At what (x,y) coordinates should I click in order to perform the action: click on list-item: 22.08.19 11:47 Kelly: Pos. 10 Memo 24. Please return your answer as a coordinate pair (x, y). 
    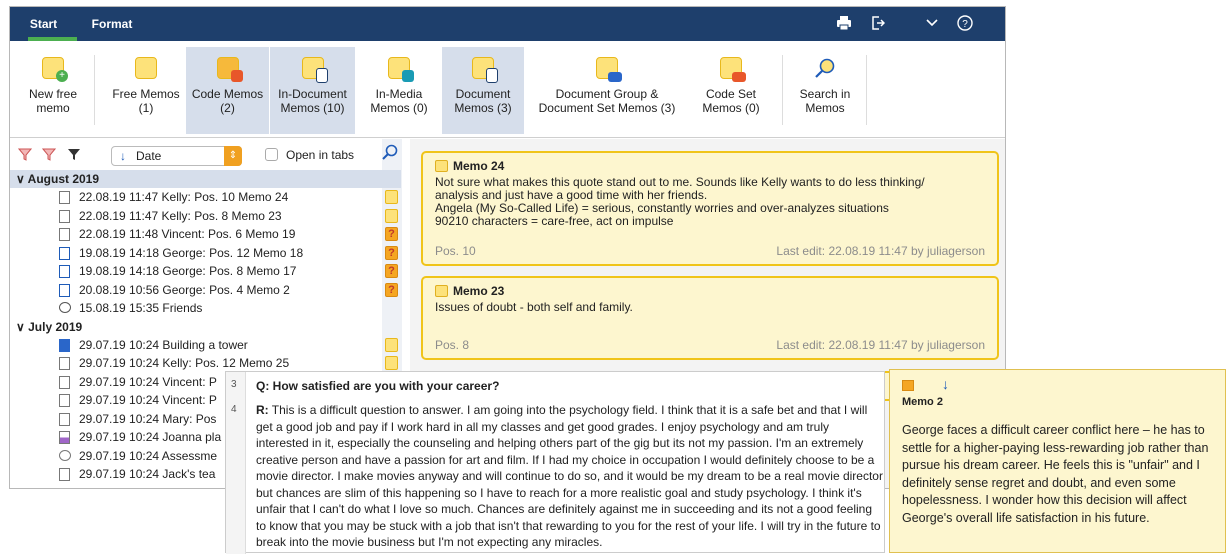
    Looking at the image, I should click on (205, 197).